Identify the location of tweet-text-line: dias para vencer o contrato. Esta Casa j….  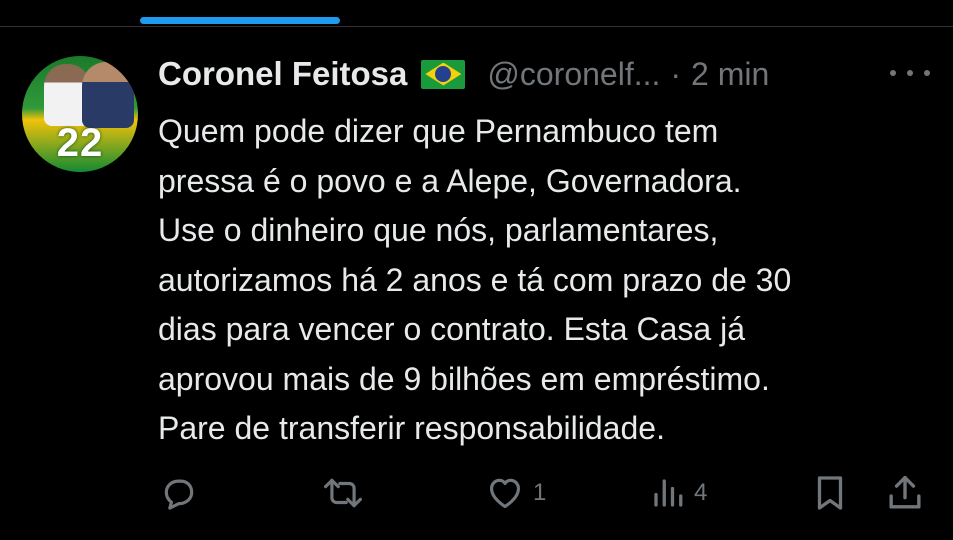
(451, 329).